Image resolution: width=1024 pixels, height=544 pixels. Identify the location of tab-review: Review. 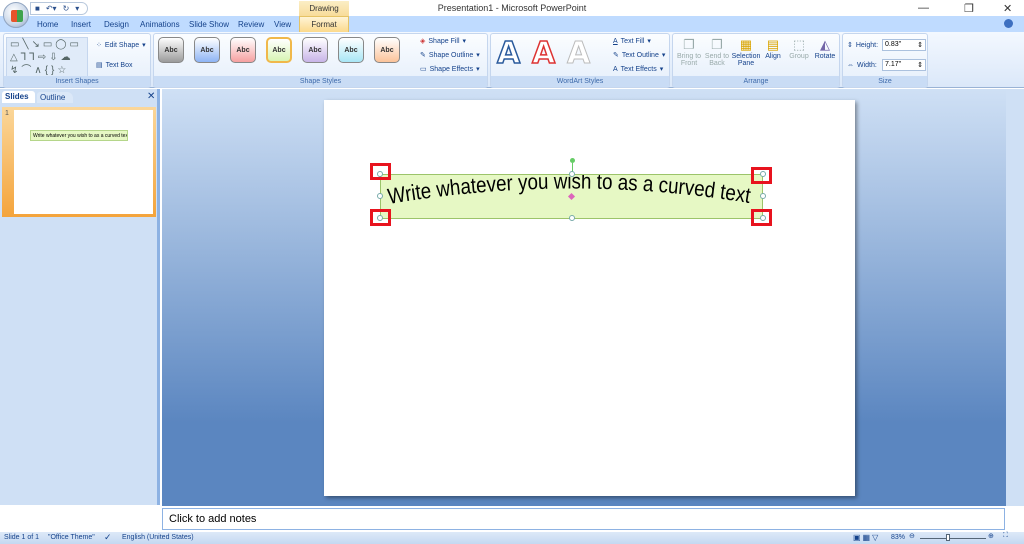
(251, 24).